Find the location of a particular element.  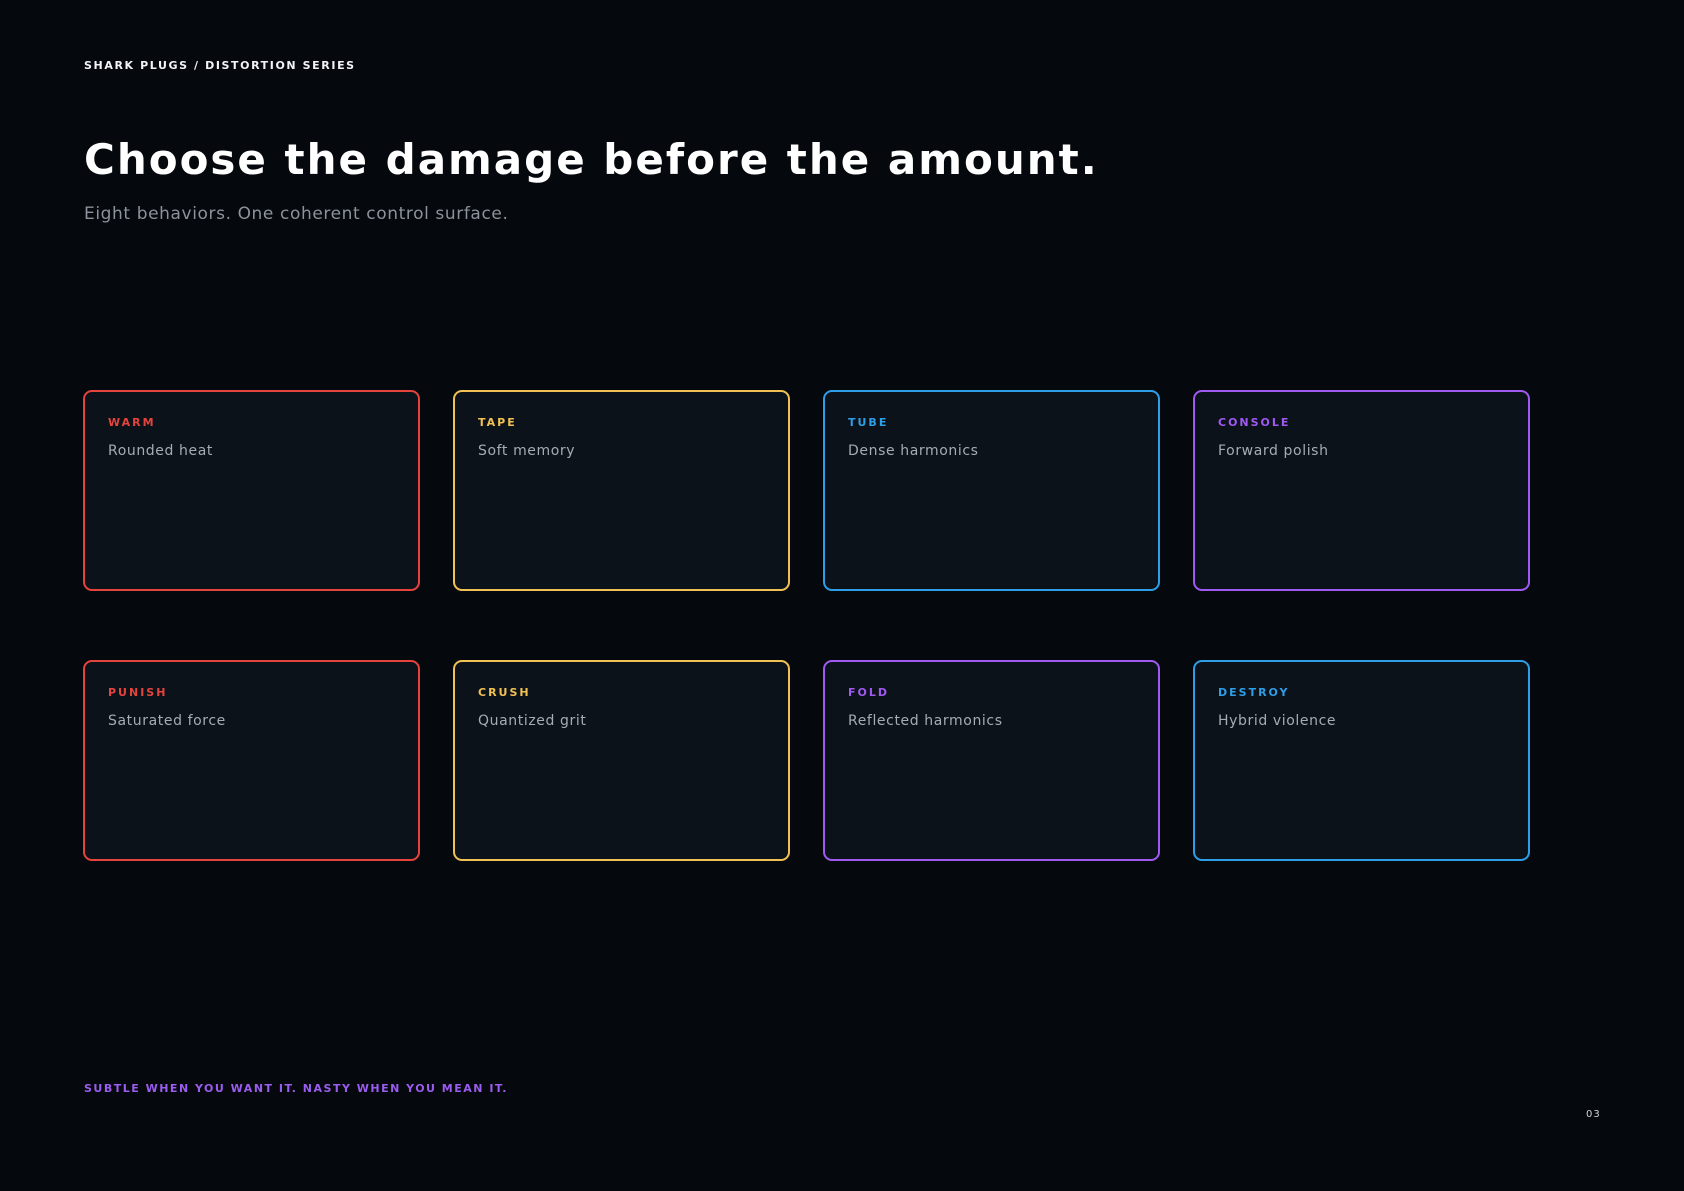

mode-card-warm: WARM Rounded heat is located at coordinates (251, 490).